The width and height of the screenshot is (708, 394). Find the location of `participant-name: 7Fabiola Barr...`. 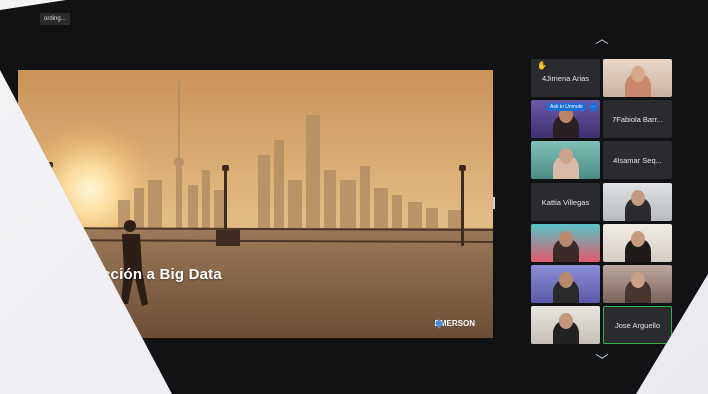

participant-name: 7Fabiola Barr... is located at coordinates (637, 119).